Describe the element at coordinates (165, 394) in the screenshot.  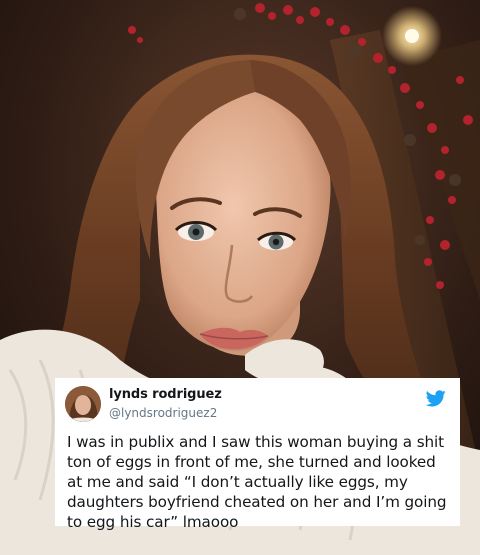
I see `tweet-author-name: lynds rodriguez` at that location.